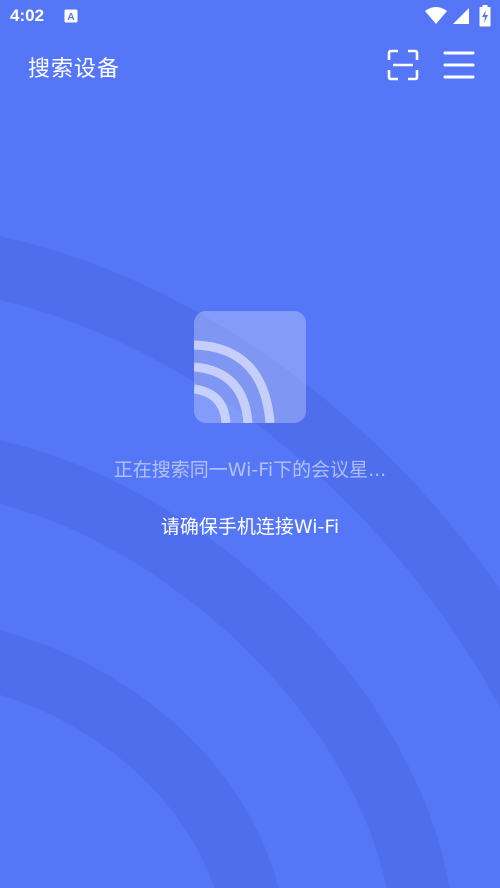 This screenshot has width=500, height=888. I want to click on status-time: 4:02, so click(27, 15).